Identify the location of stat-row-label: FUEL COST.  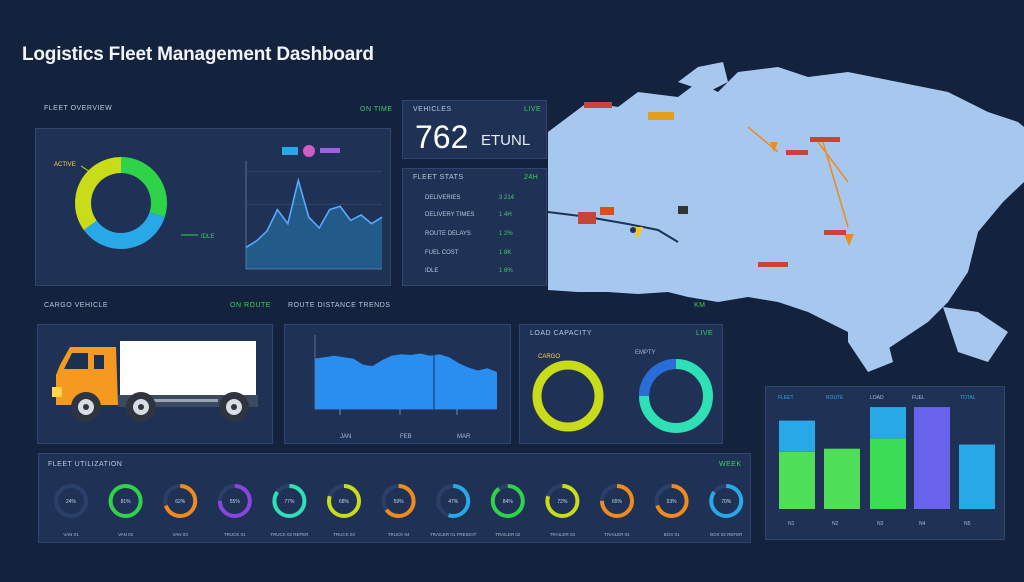
(442, 253).